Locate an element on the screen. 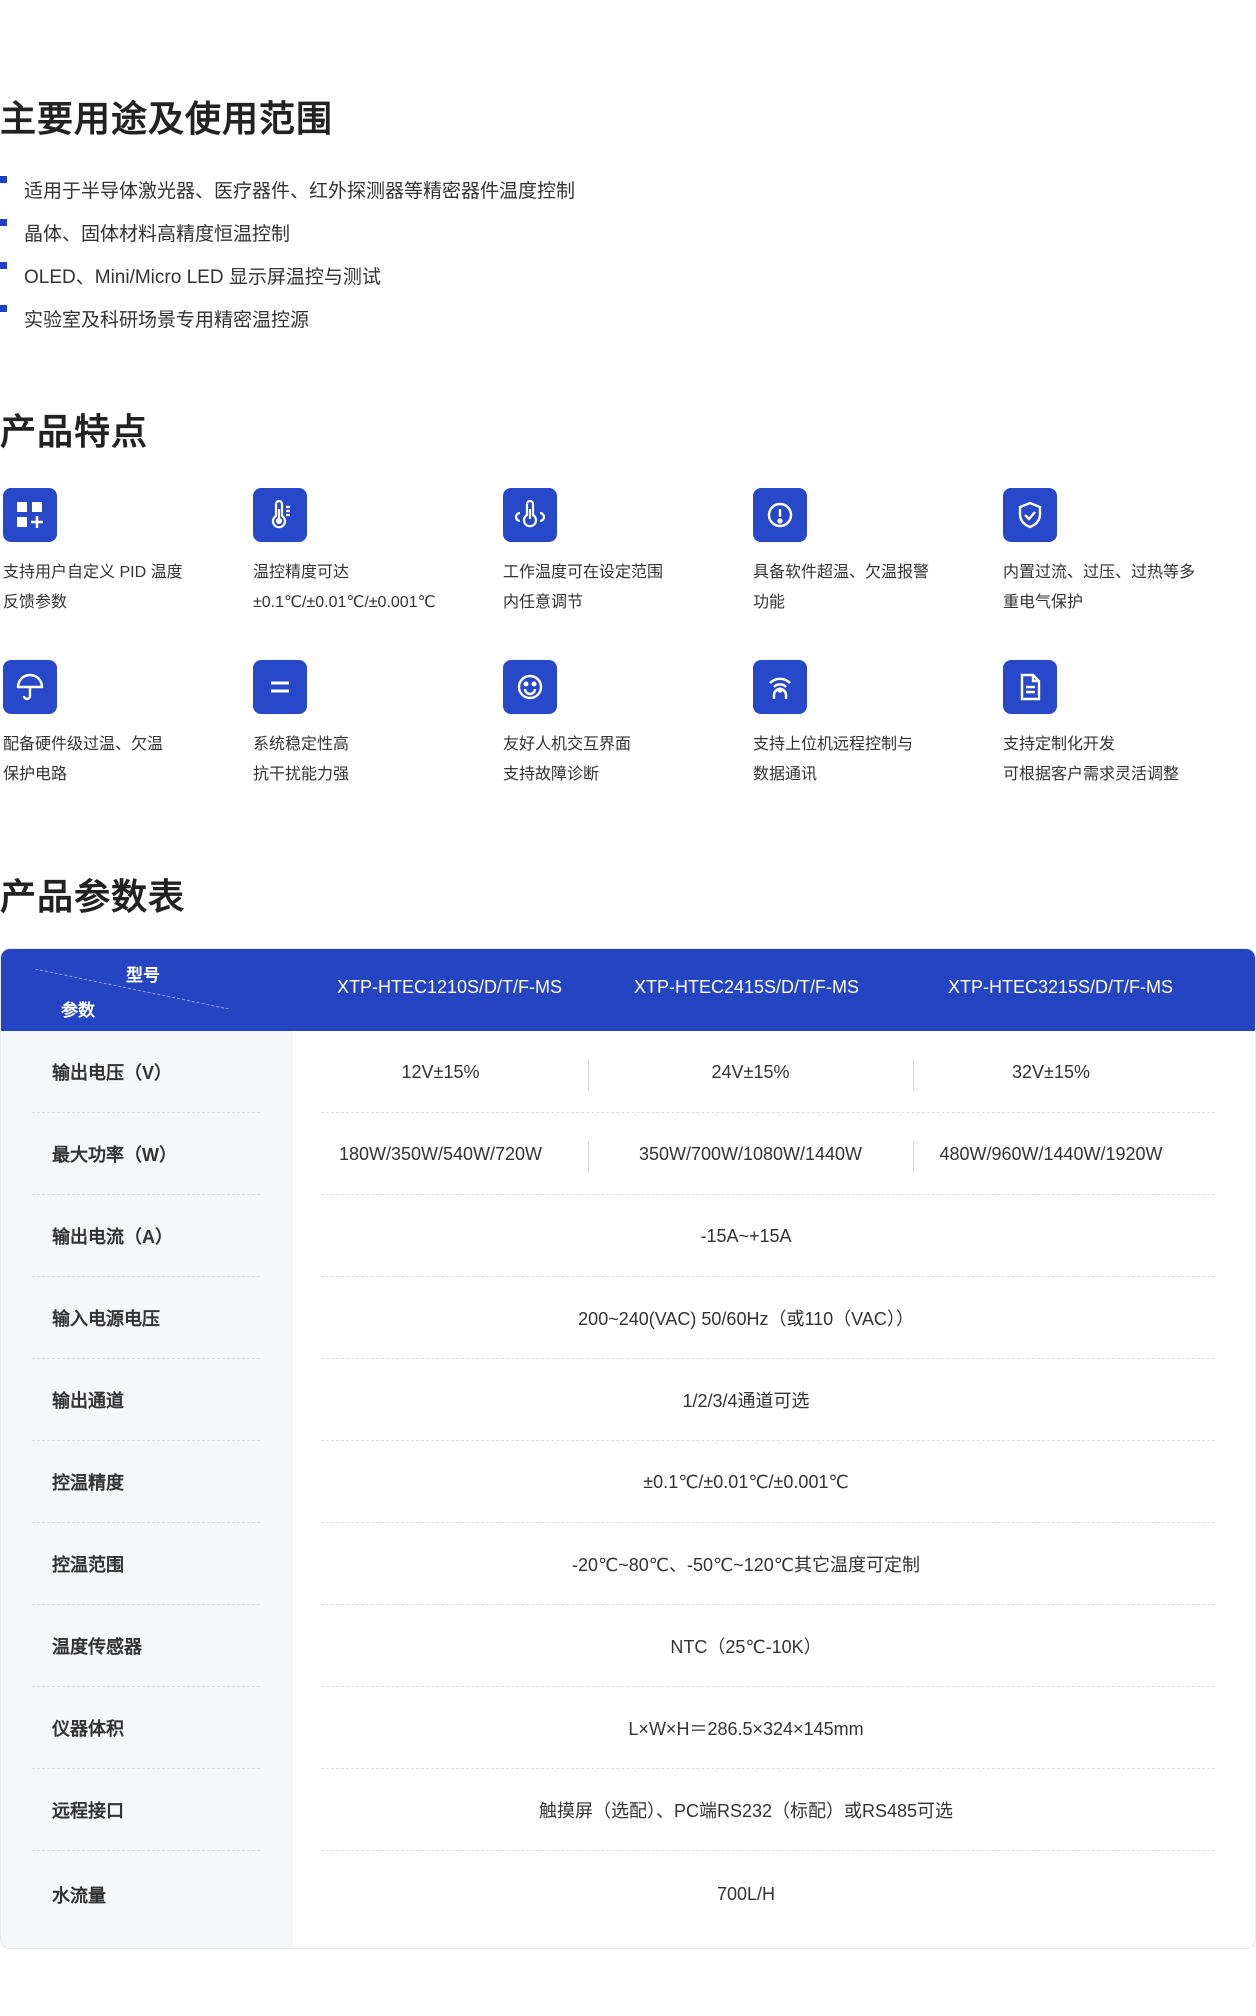 This screenshot has height=2016, width=1256. table-row: 输出电压（V） 12V±15% 24V±15% 32V±15% is located at coordinates (628, 1072).